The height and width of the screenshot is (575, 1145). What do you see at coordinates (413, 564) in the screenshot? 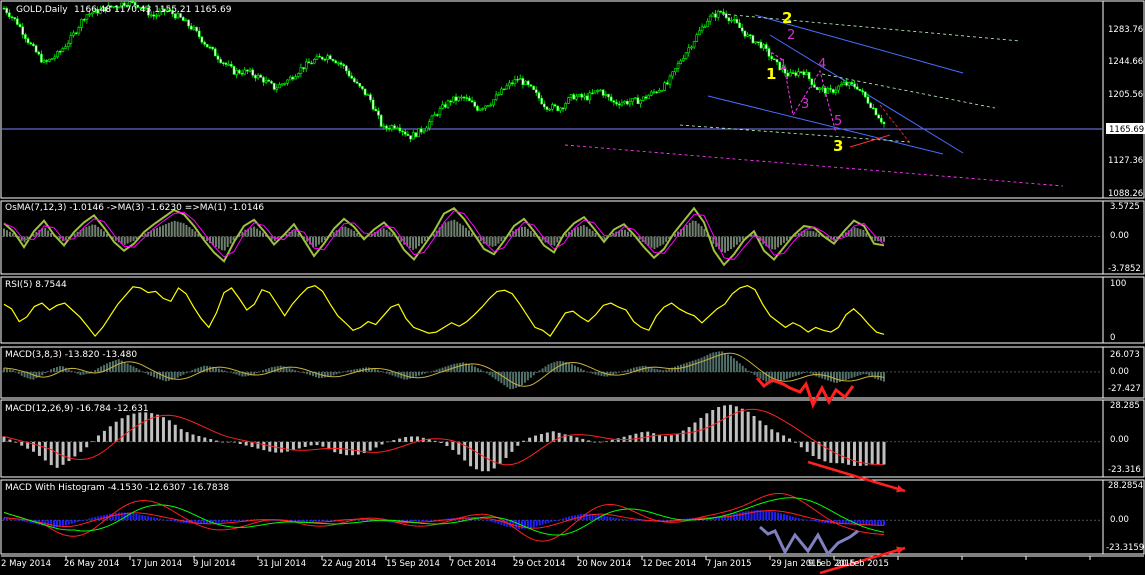
I see `x-tick: 15 Sep 2014` at bounding box center [413, 564].